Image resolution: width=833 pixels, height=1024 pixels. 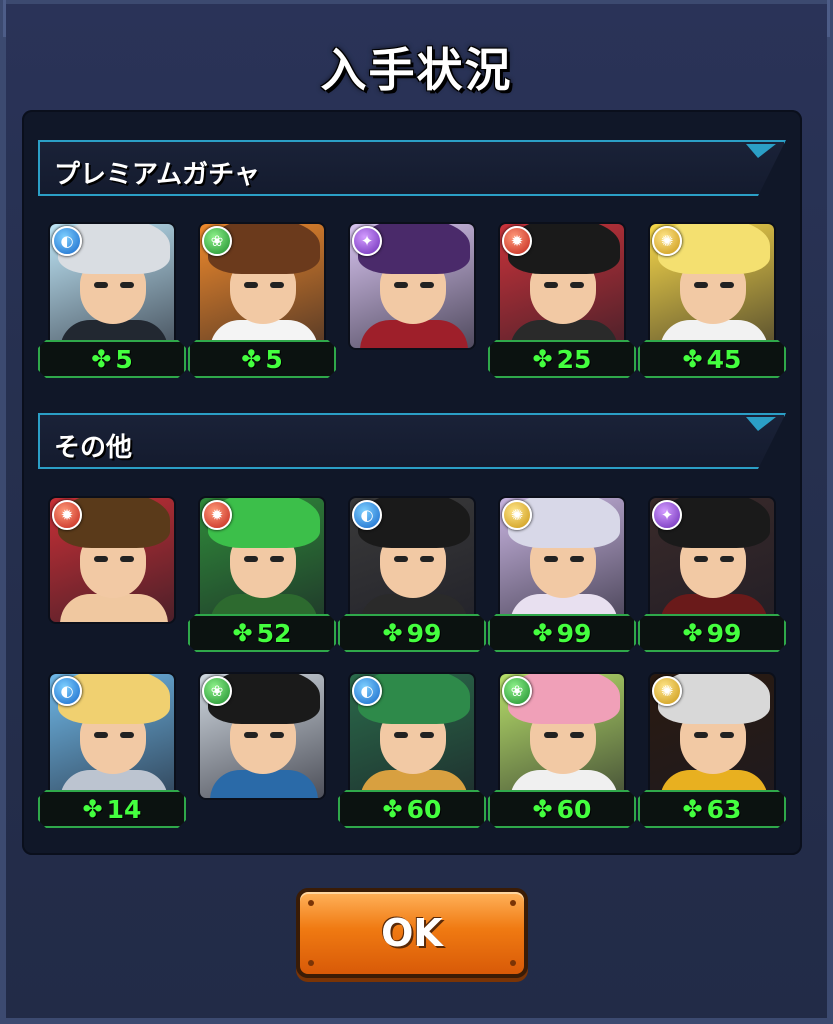 I want to click on character-card: ❀ ✤ 5, so click(x=262, y=286).